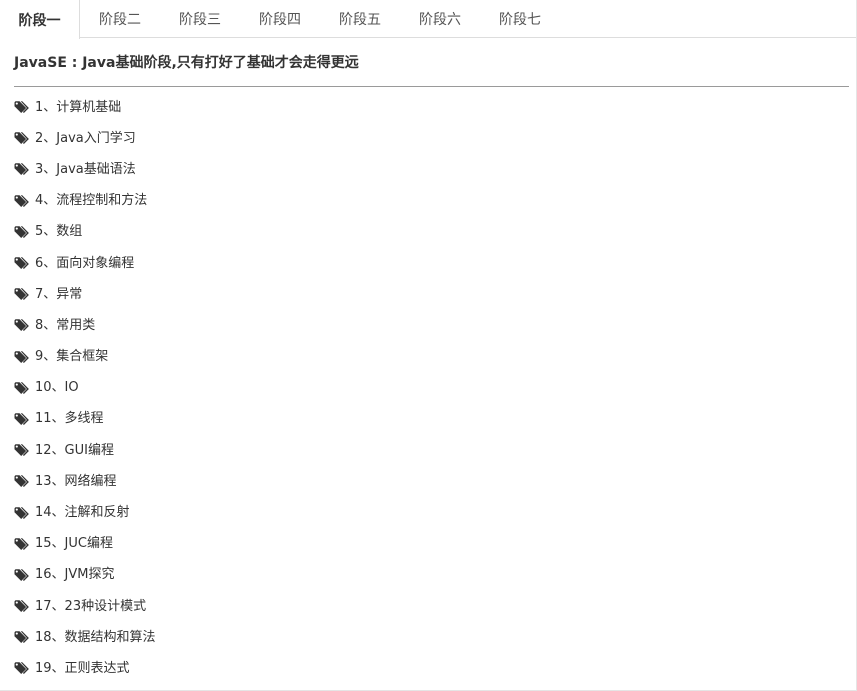 The width and height of the screenshot is (857, 691). I want to click on divider, so click(431, 86).